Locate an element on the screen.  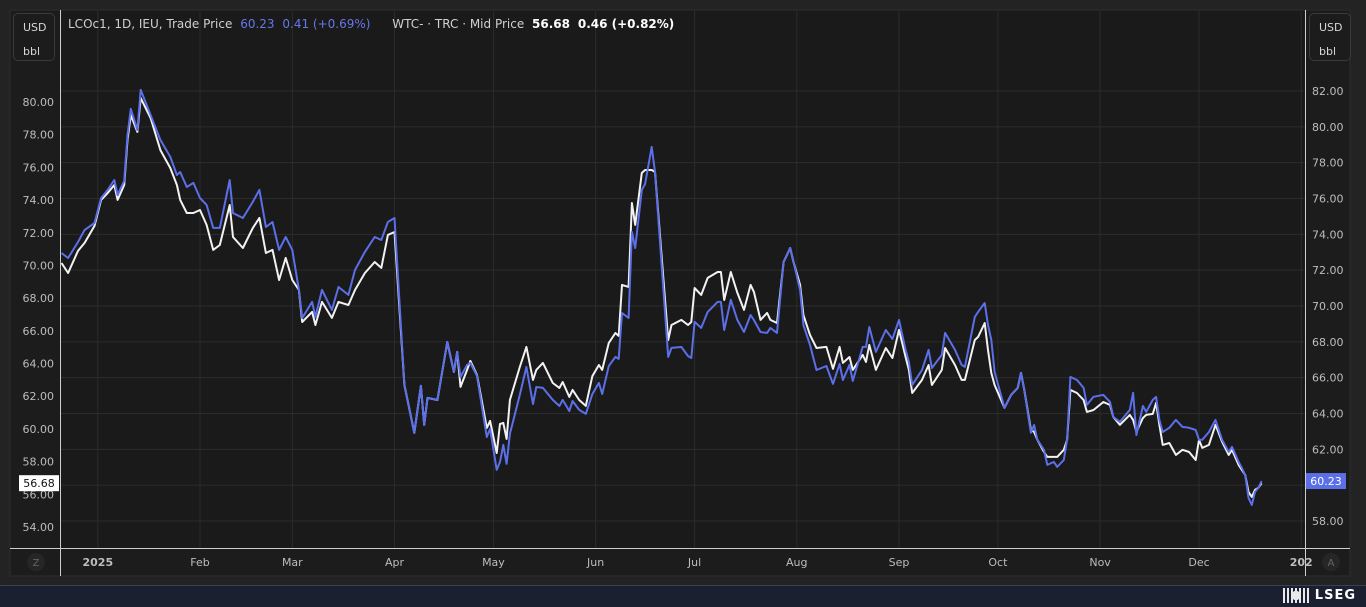
crest-icon is located at coordinates (1295, 595).